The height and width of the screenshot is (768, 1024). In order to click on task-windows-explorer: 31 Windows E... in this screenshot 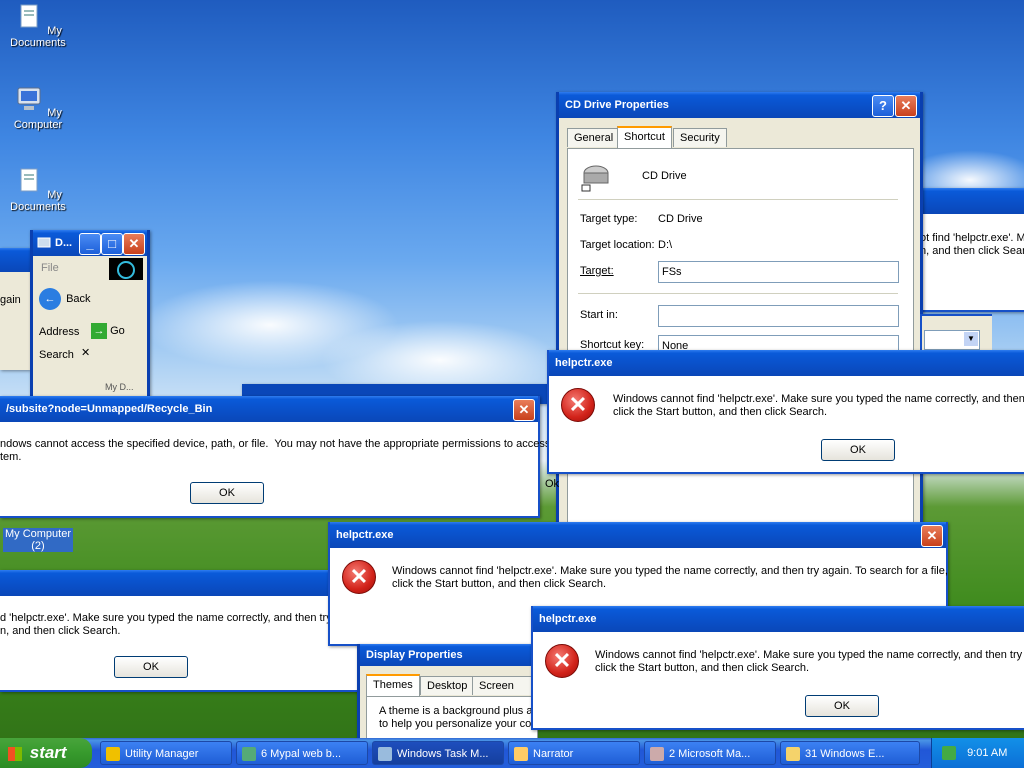, I will do `click(850, 753)`.